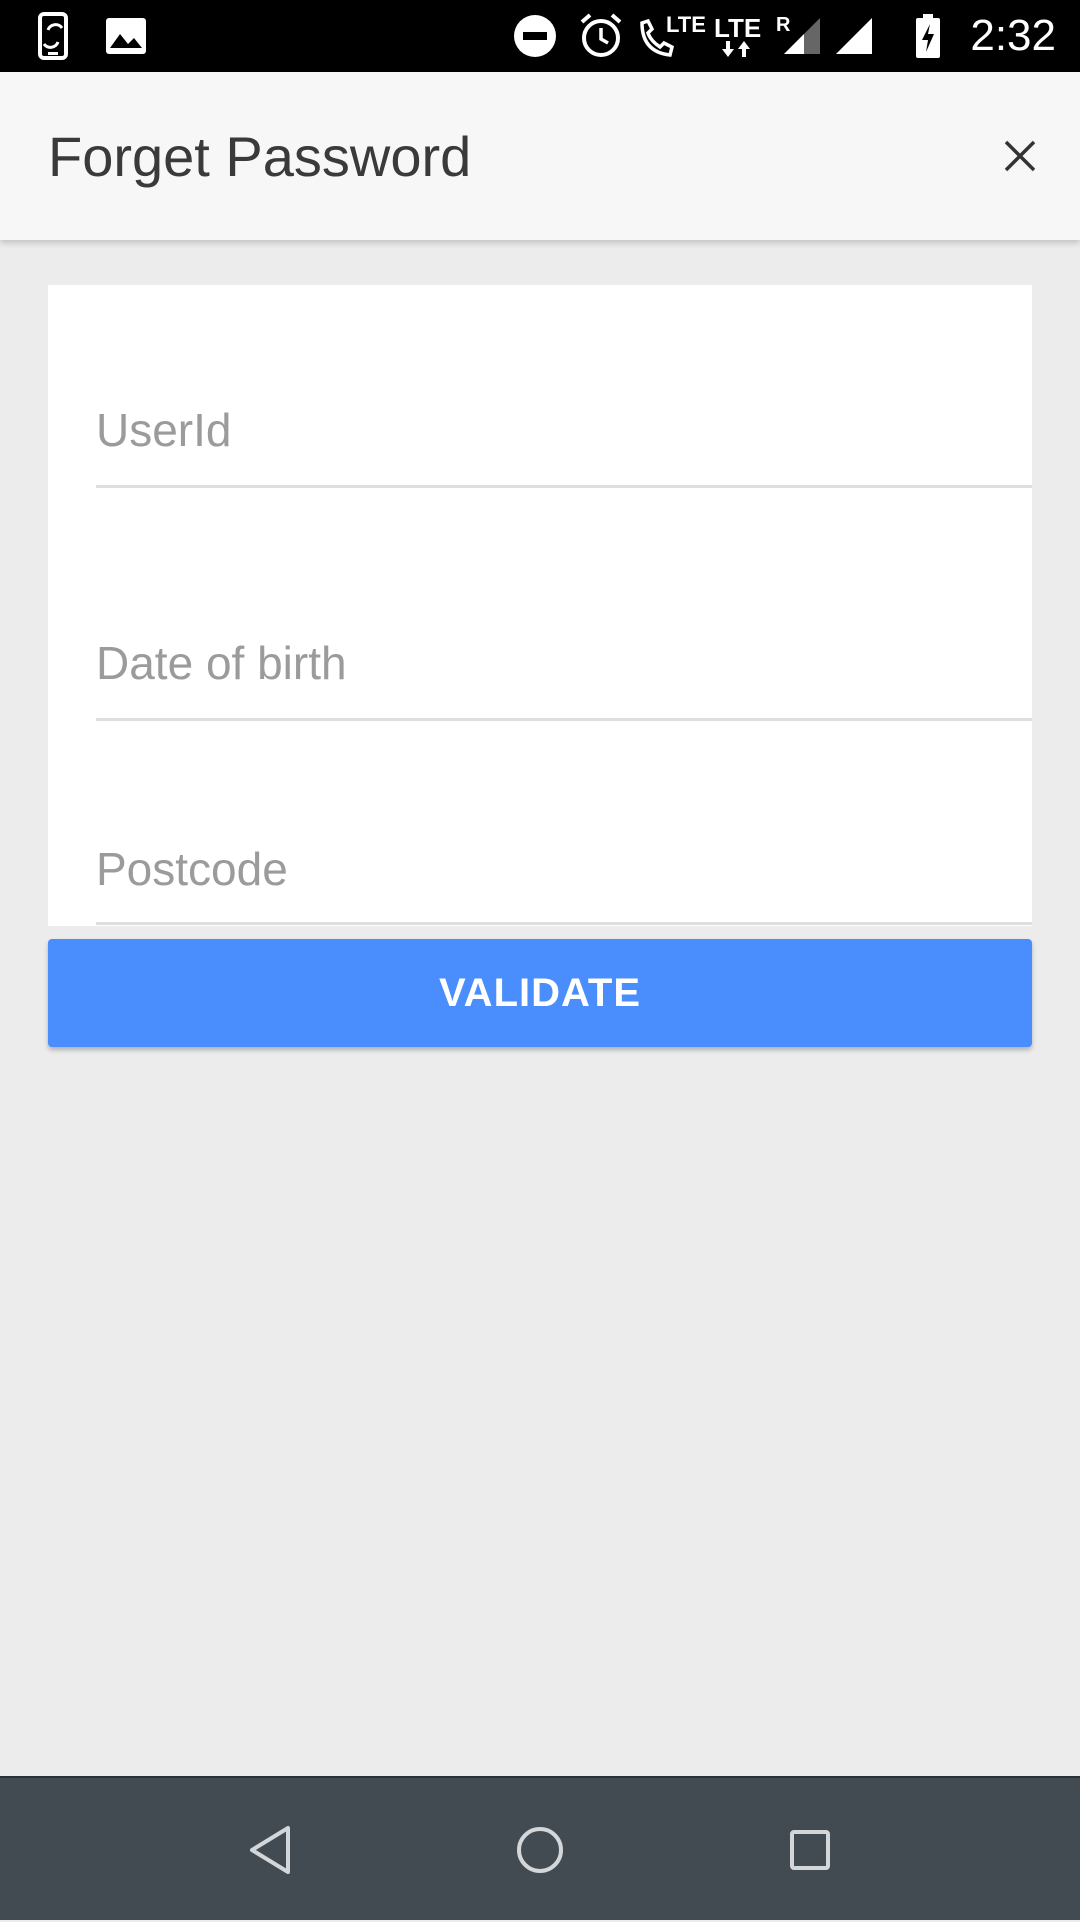  I want to click on home-button, so click(540, 1850).